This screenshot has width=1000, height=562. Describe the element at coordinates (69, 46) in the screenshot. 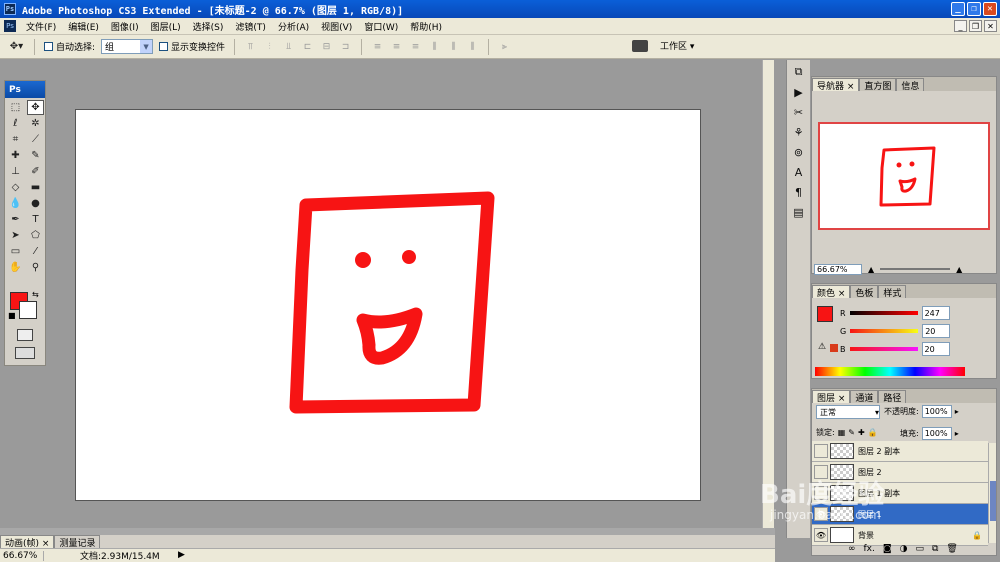

I see `auto-select-option: 自动选择:` at that location.